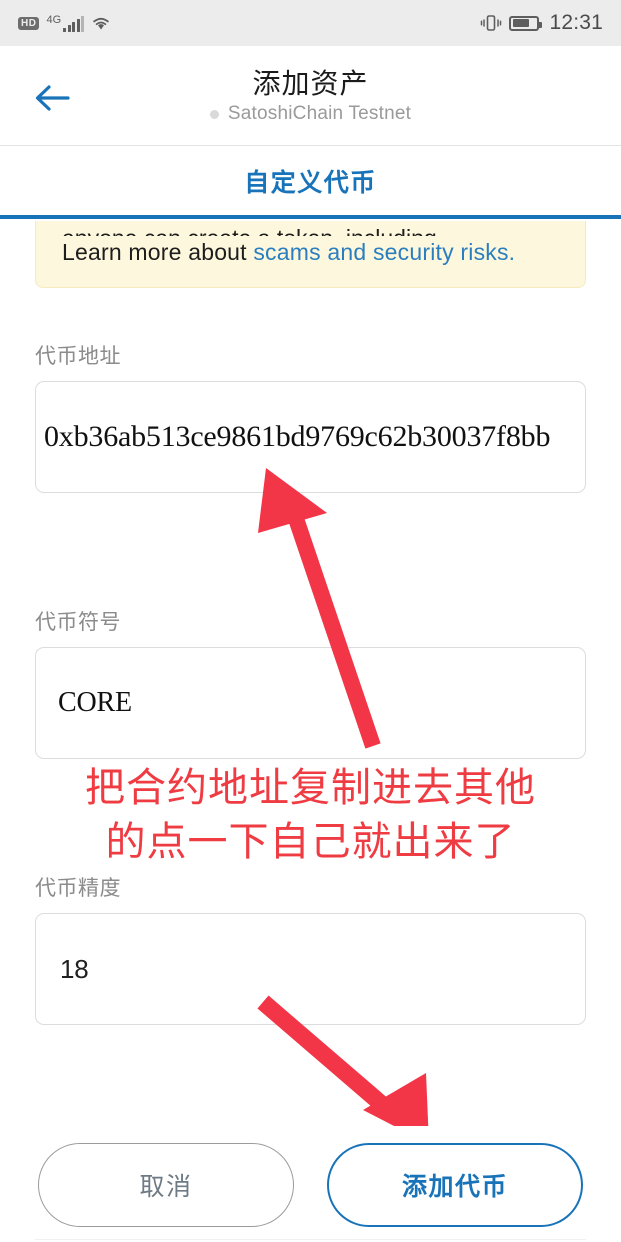 The width and height of the screenshot is (621, 1242). Describe the element at coordinates (74, 968) in the screenshot. I see `token-decimals-value: 18` at that location.